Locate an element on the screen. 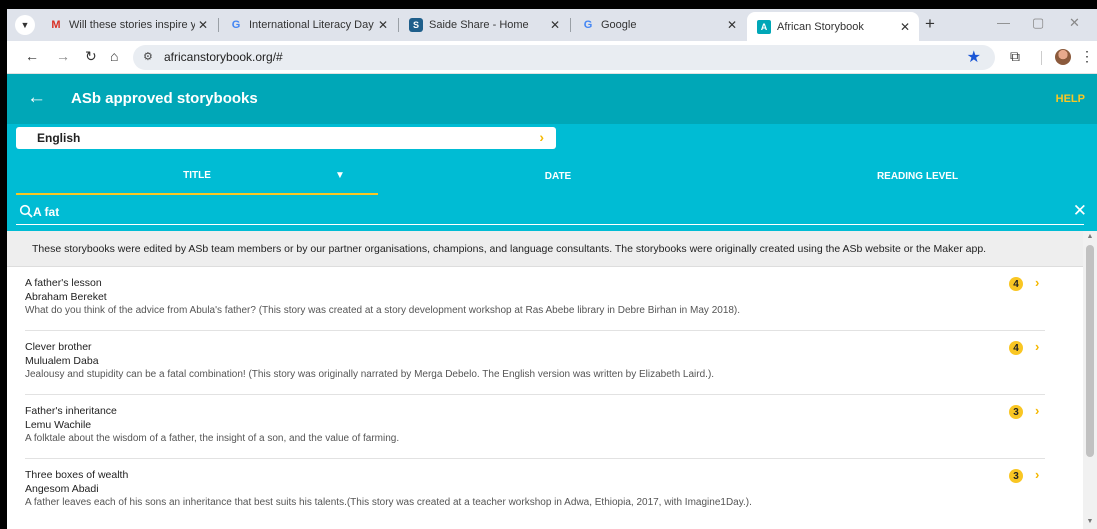 Image resolution: width=1097 pixels, height=529 pixels. search-bar: ✕ is located at coordinates (552, 213).